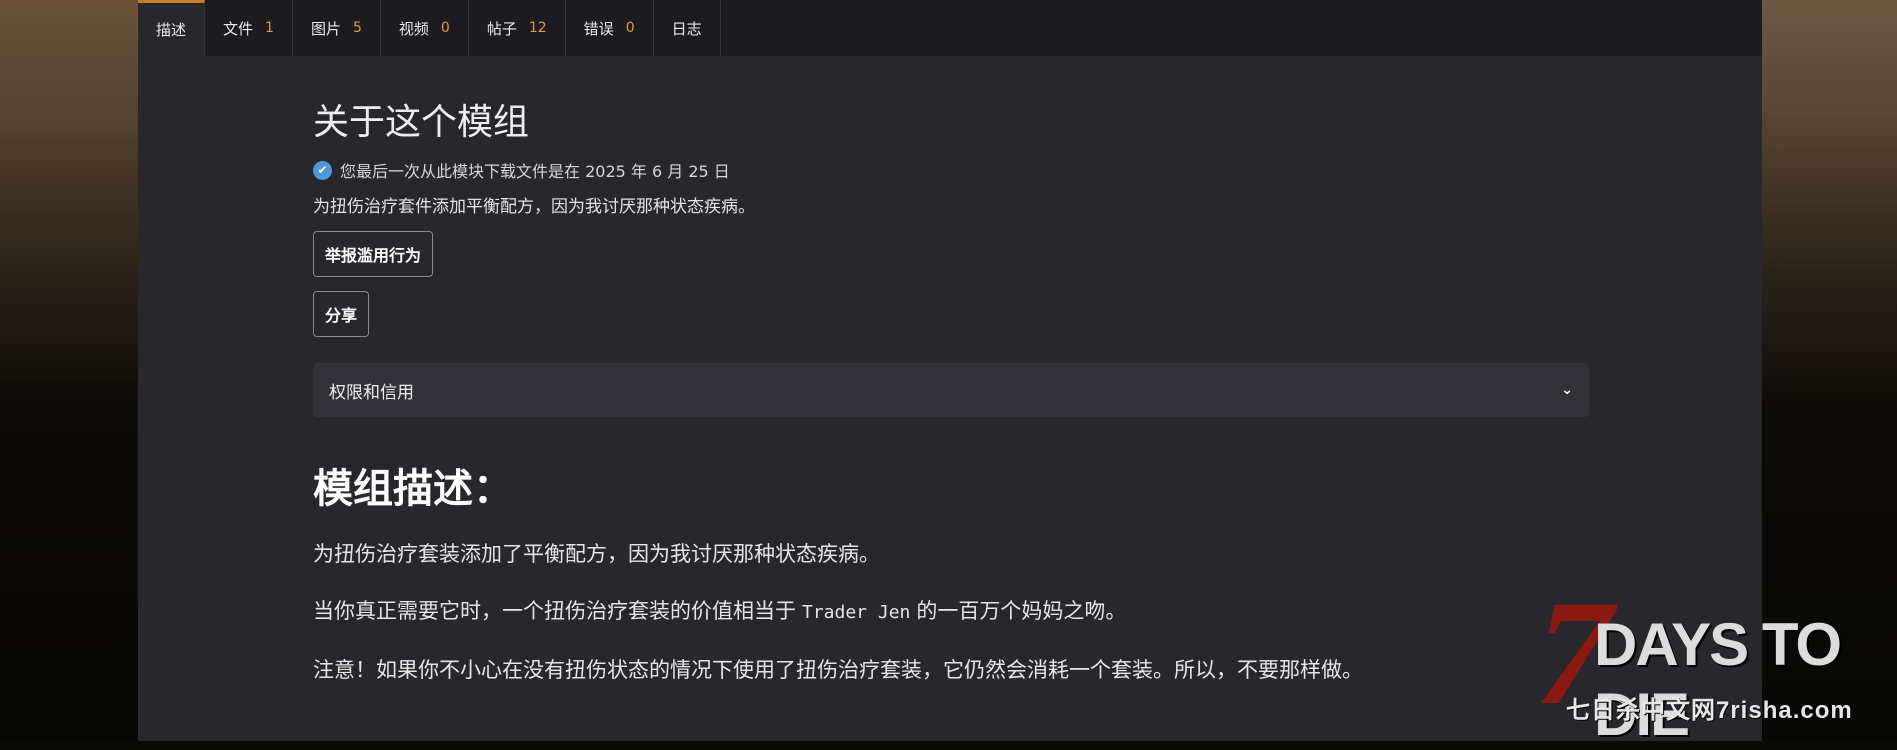  I want to click on tab-label: 图片, so click(325, 28).